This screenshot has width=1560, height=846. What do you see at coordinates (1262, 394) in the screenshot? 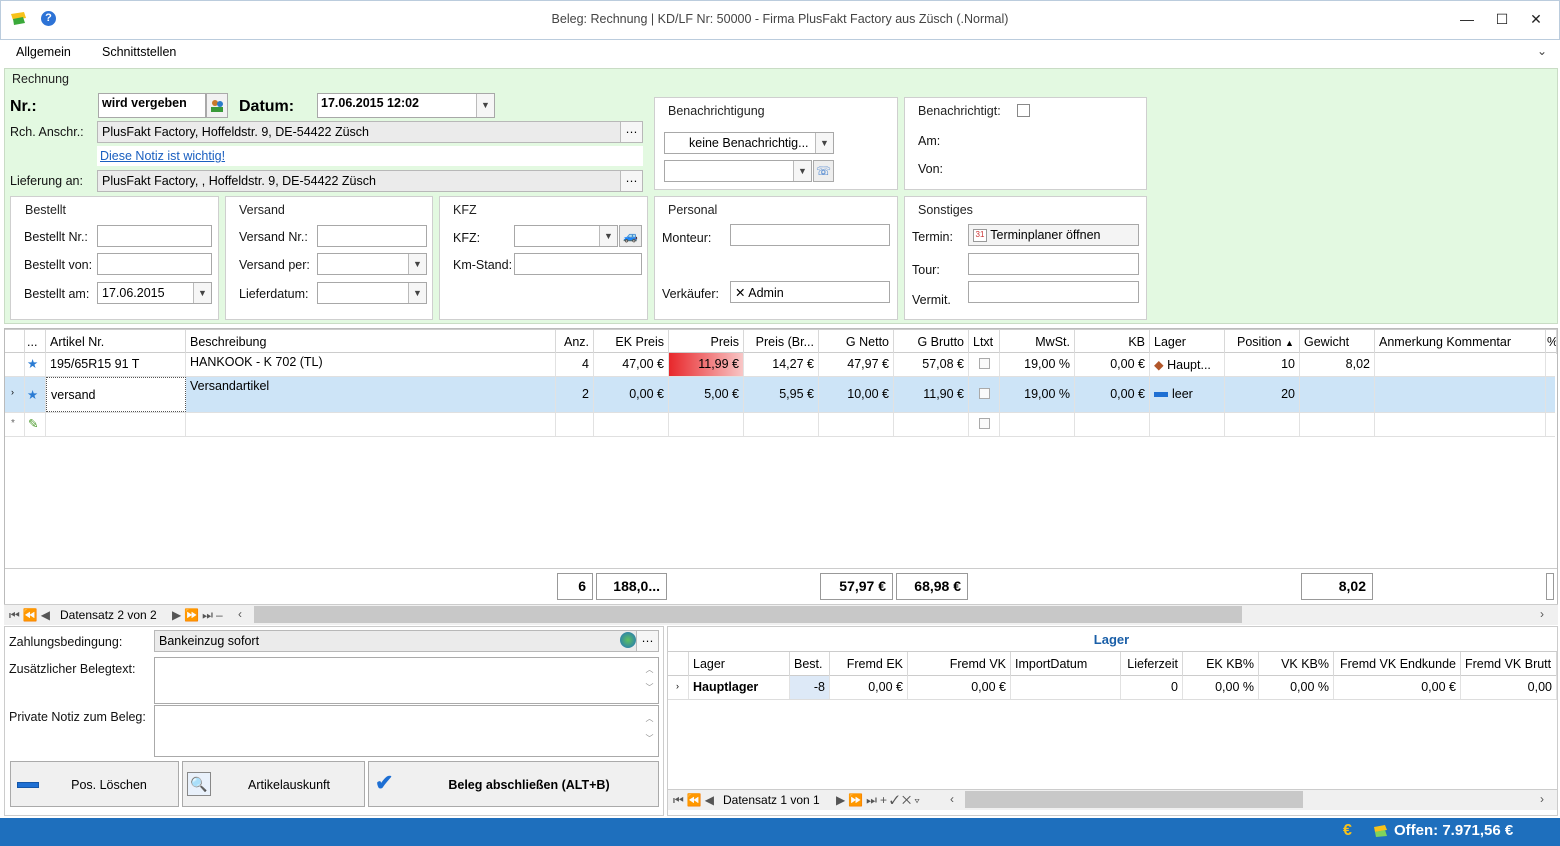
I see `cell-position: 20` at bounding box center [1262, 394].